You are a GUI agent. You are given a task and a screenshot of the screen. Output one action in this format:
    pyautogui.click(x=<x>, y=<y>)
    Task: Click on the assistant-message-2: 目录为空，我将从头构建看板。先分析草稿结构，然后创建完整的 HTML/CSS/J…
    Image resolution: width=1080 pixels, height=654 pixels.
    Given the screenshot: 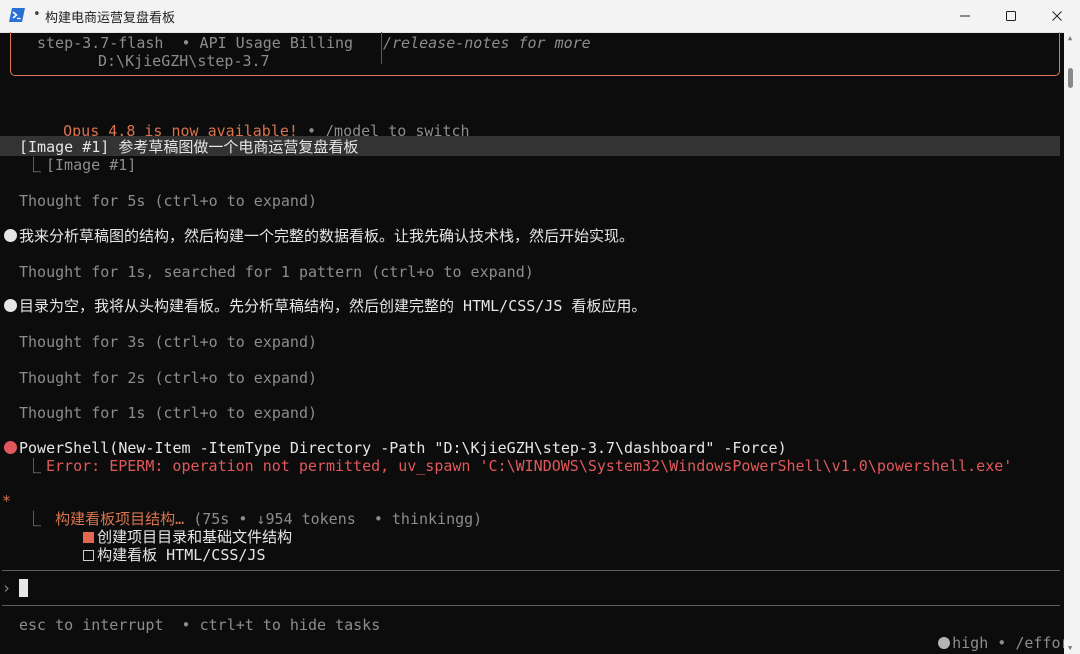 What is the action you would take?
    pyautogui.click(x=333, y=306)
    